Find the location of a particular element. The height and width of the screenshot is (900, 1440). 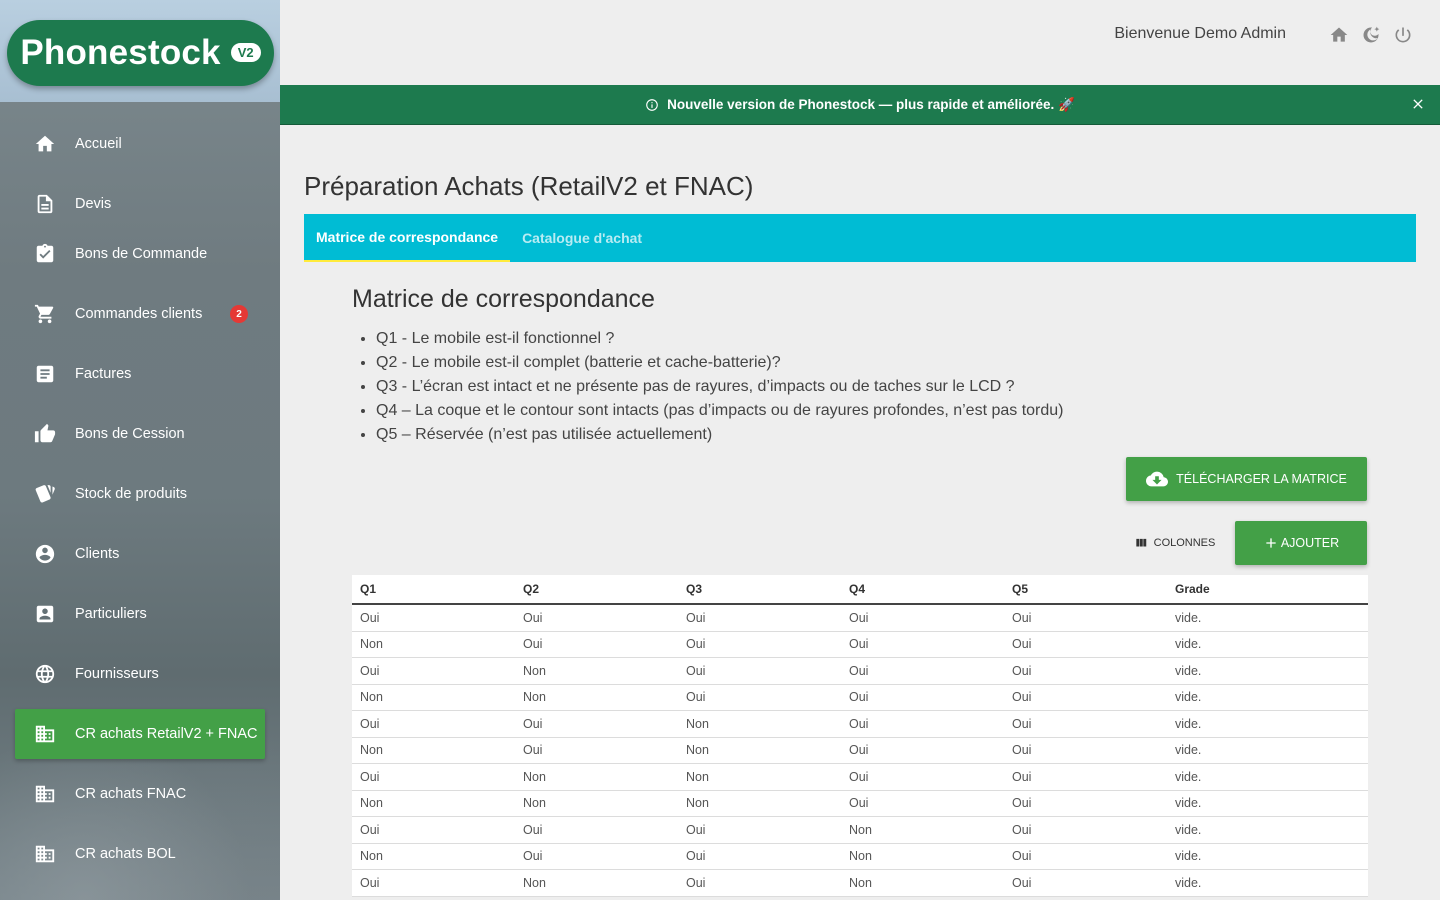

sidebar-item-commandes-clients: Commandes clients 2 is located at coordinates (140, 314).